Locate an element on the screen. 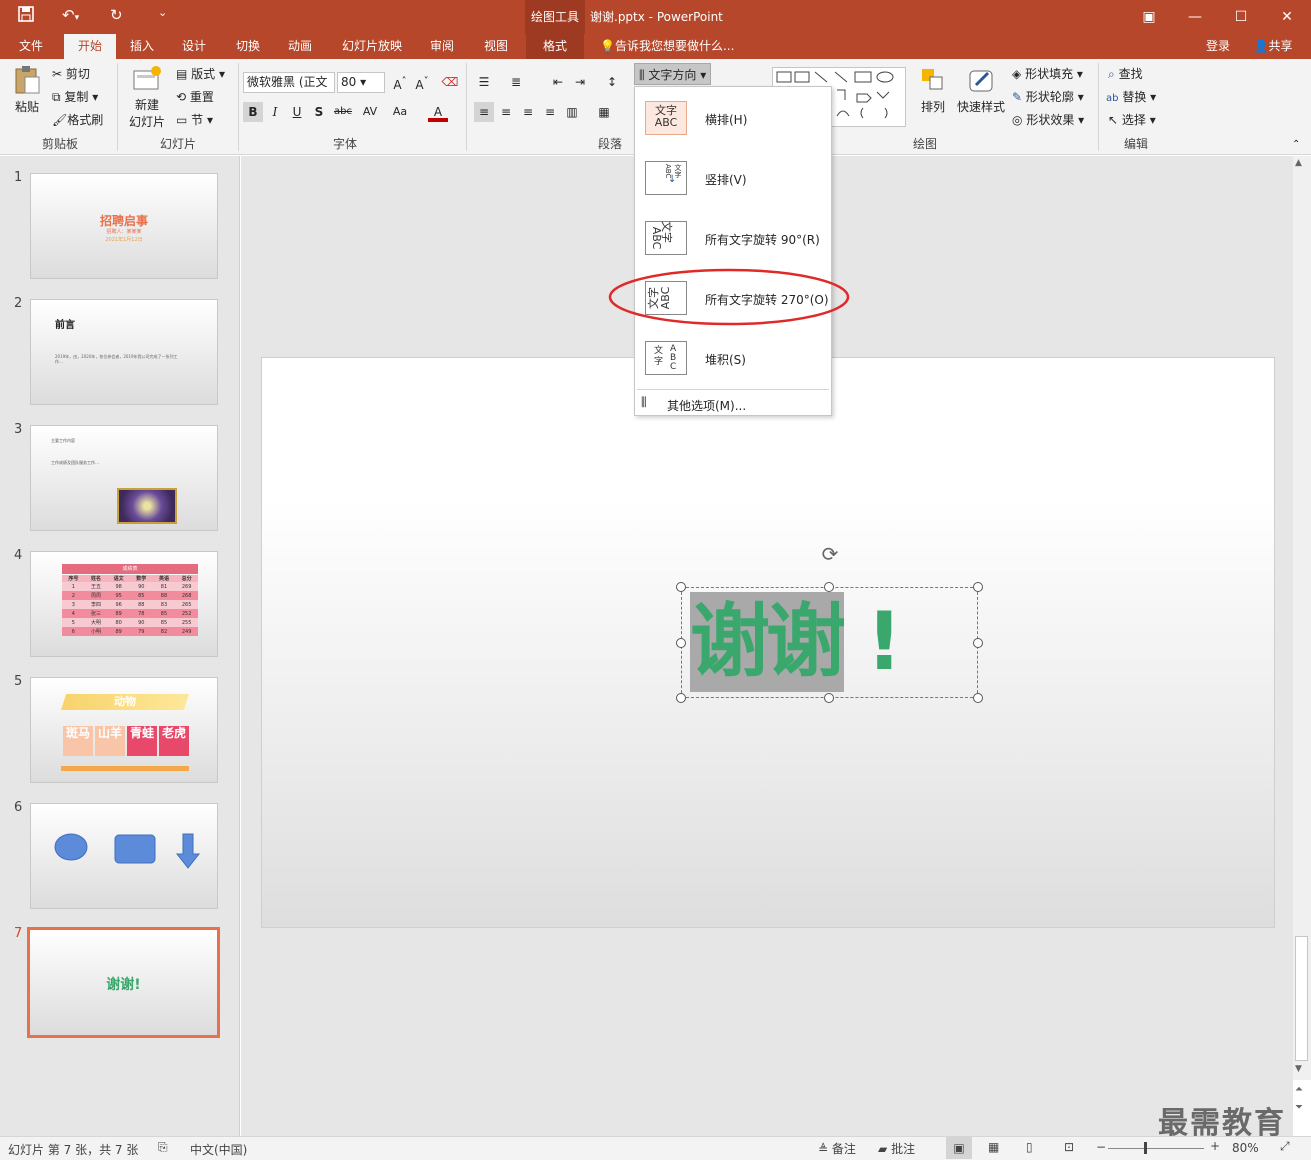 The height and width of the screenshot is (1160, 1311). line-spacing-icon: ↕ is located at coordinates (612, 82).